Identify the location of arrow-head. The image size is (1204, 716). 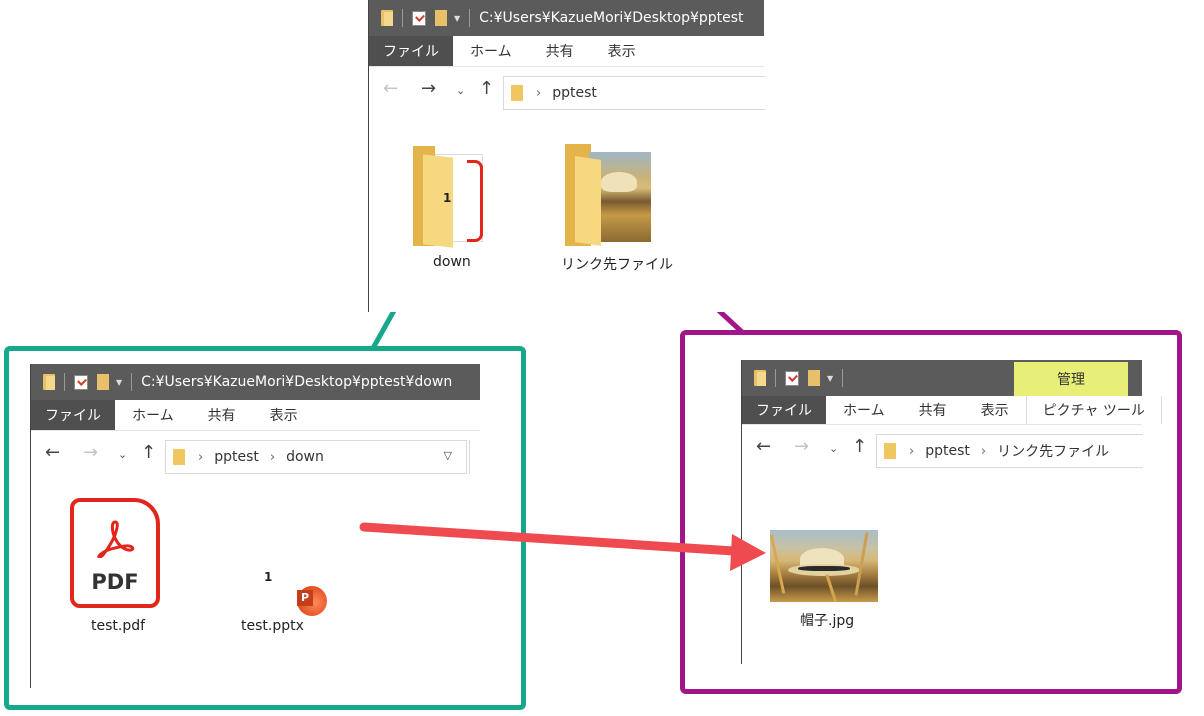
(748, 552).